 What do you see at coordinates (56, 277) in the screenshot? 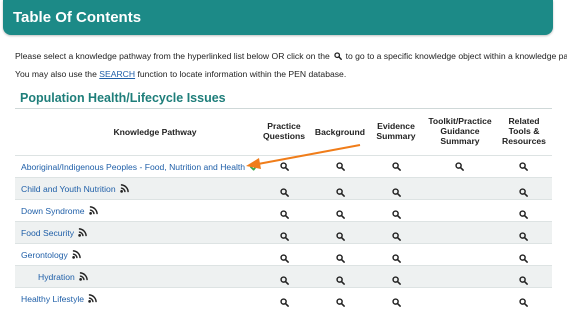
I see `pathway-link-label: Hydration` at bounding box center [56, 277].